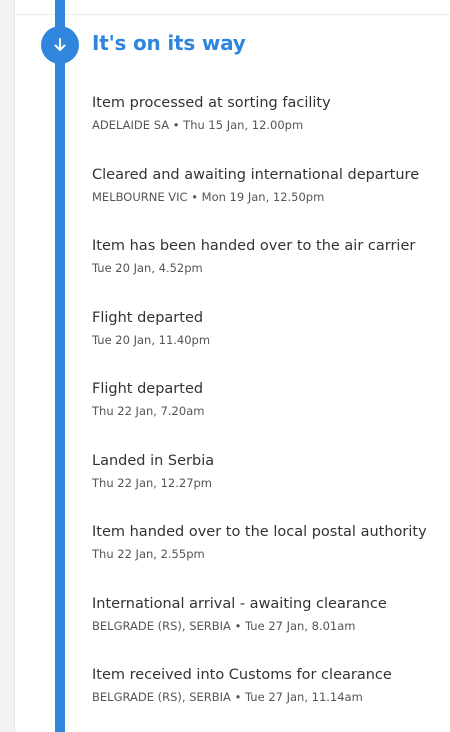 Image resolution: width=450 pixels, height=732 pixels. I want to click on event-detail: Thu 22 Jan, 12.27pm, so click(152, 482).